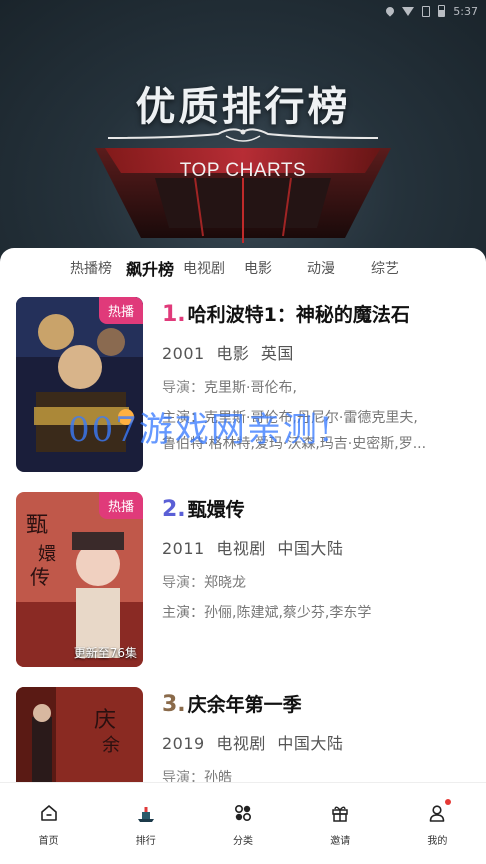 The image size is (486, 864). What do you see at coordinates (183, 548) in the screenshot?
I see `item-year: 2011` at bounding box center [183, 548].